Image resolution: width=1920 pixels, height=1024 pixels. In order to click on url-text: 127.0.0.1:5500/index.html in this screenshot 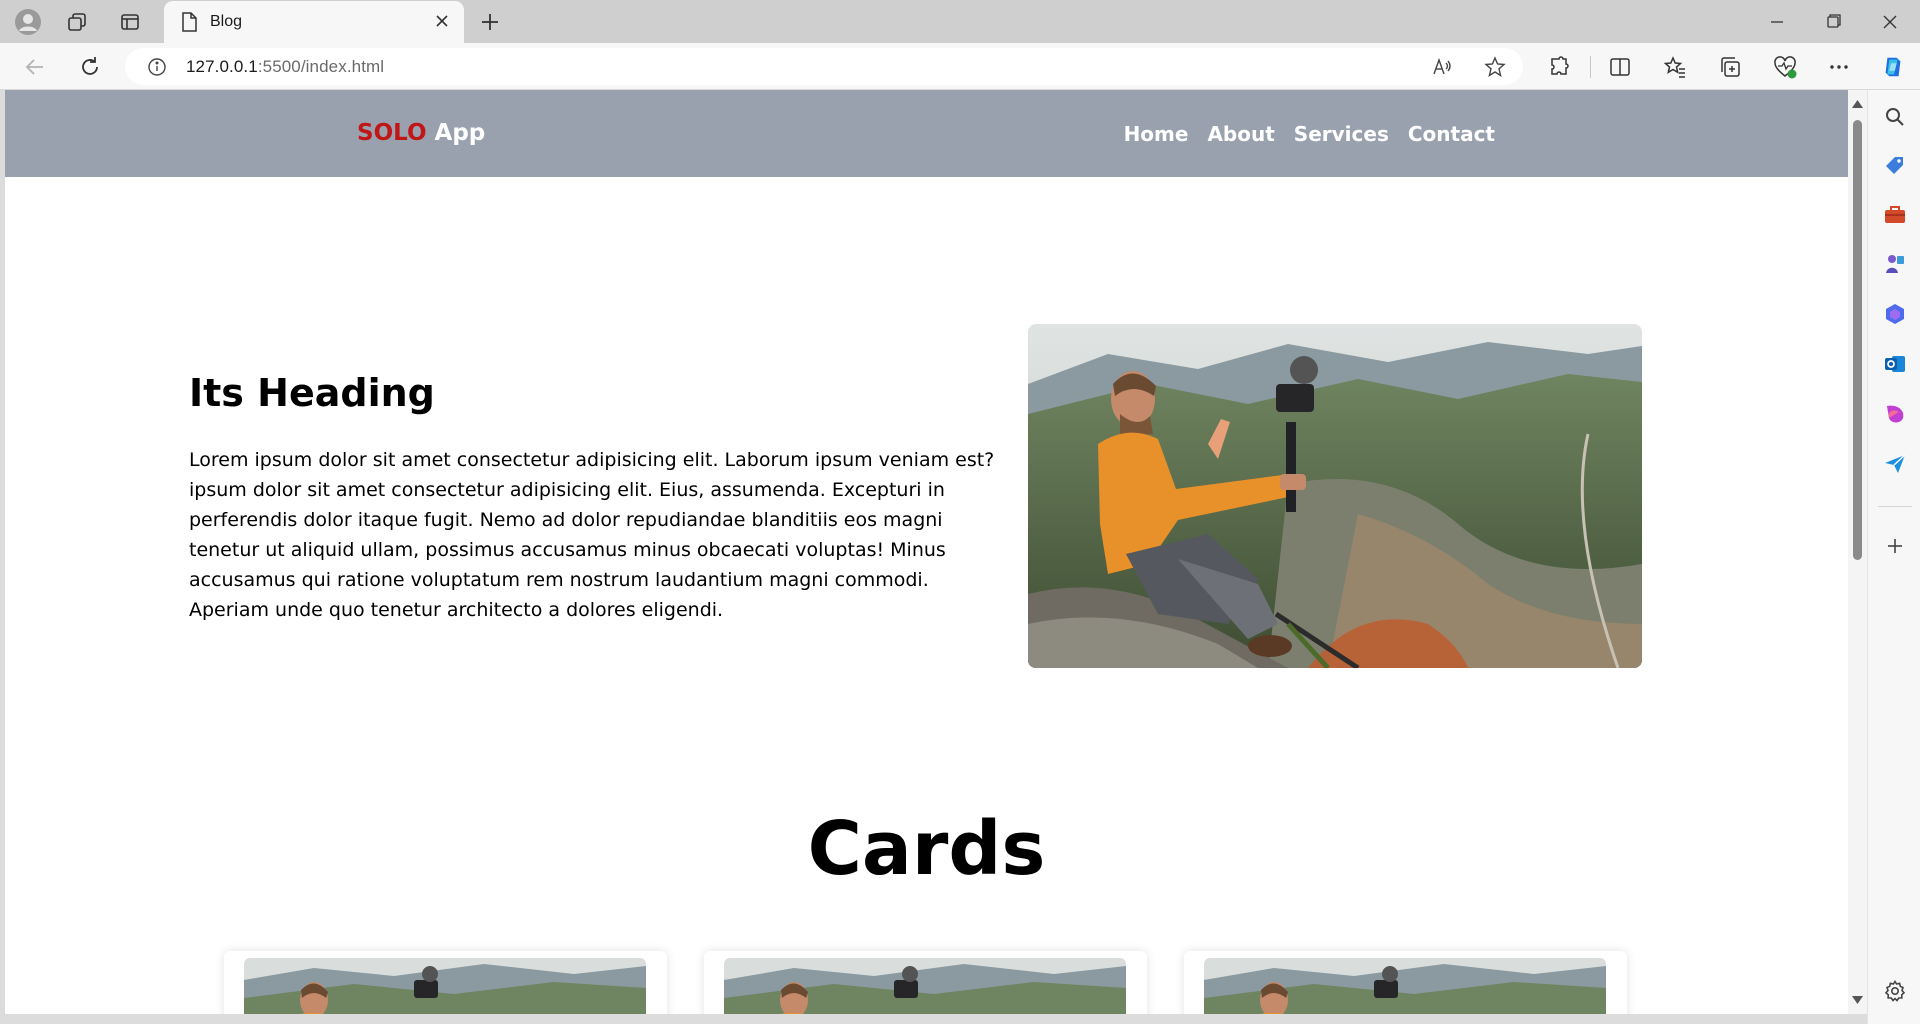, I will do `click(285, 67)`.